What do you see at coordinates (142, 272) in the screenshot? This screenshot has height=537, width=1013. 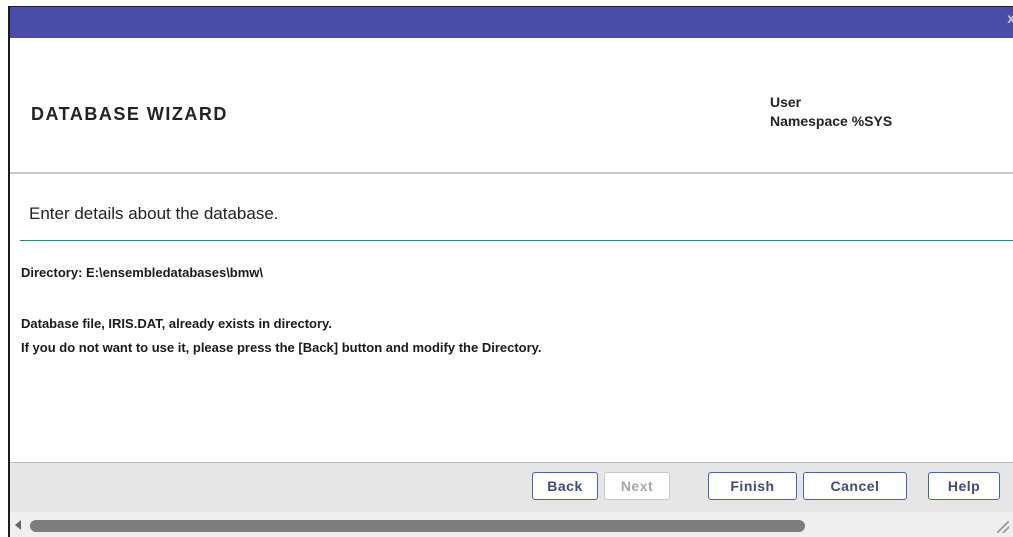 I see `directory-text: Directory: E:\ensembledatabases\bmw\` at bounding box center [142, 272].